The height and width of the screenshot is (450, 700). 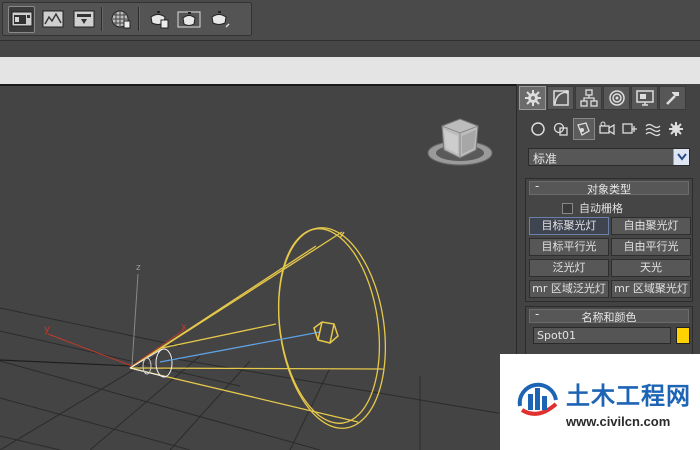 I want to click on utilities-tab-icon, so click(x=672, y=98).